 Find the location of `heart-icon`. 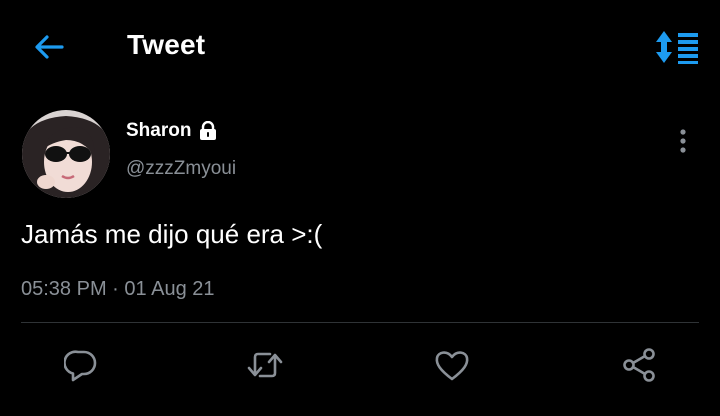

heart-icon is located at coordinates (452, 366).